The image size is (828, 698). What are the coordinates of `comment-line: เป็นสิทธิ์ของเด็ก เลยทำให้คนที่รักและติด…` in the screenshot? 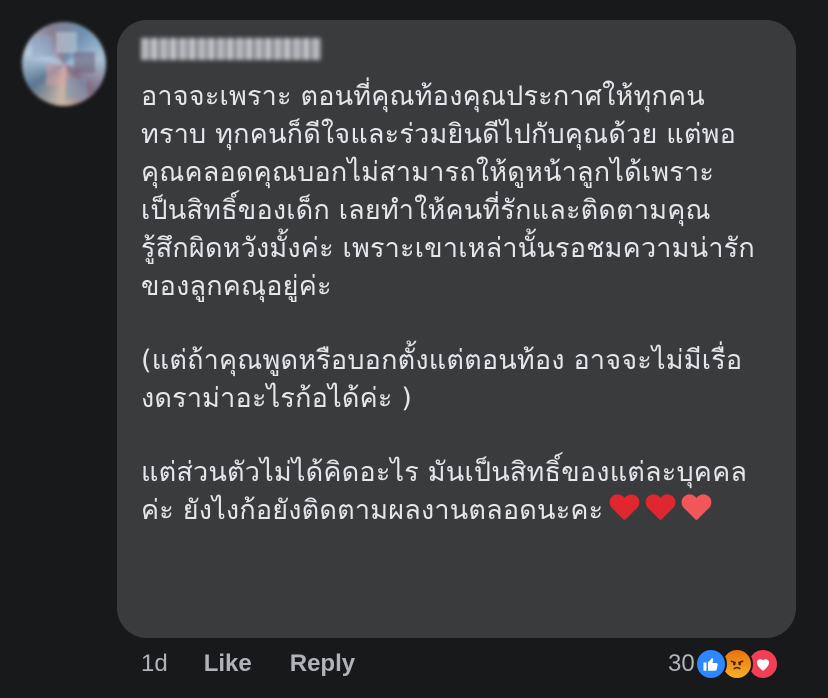 It's located at (426, 210).